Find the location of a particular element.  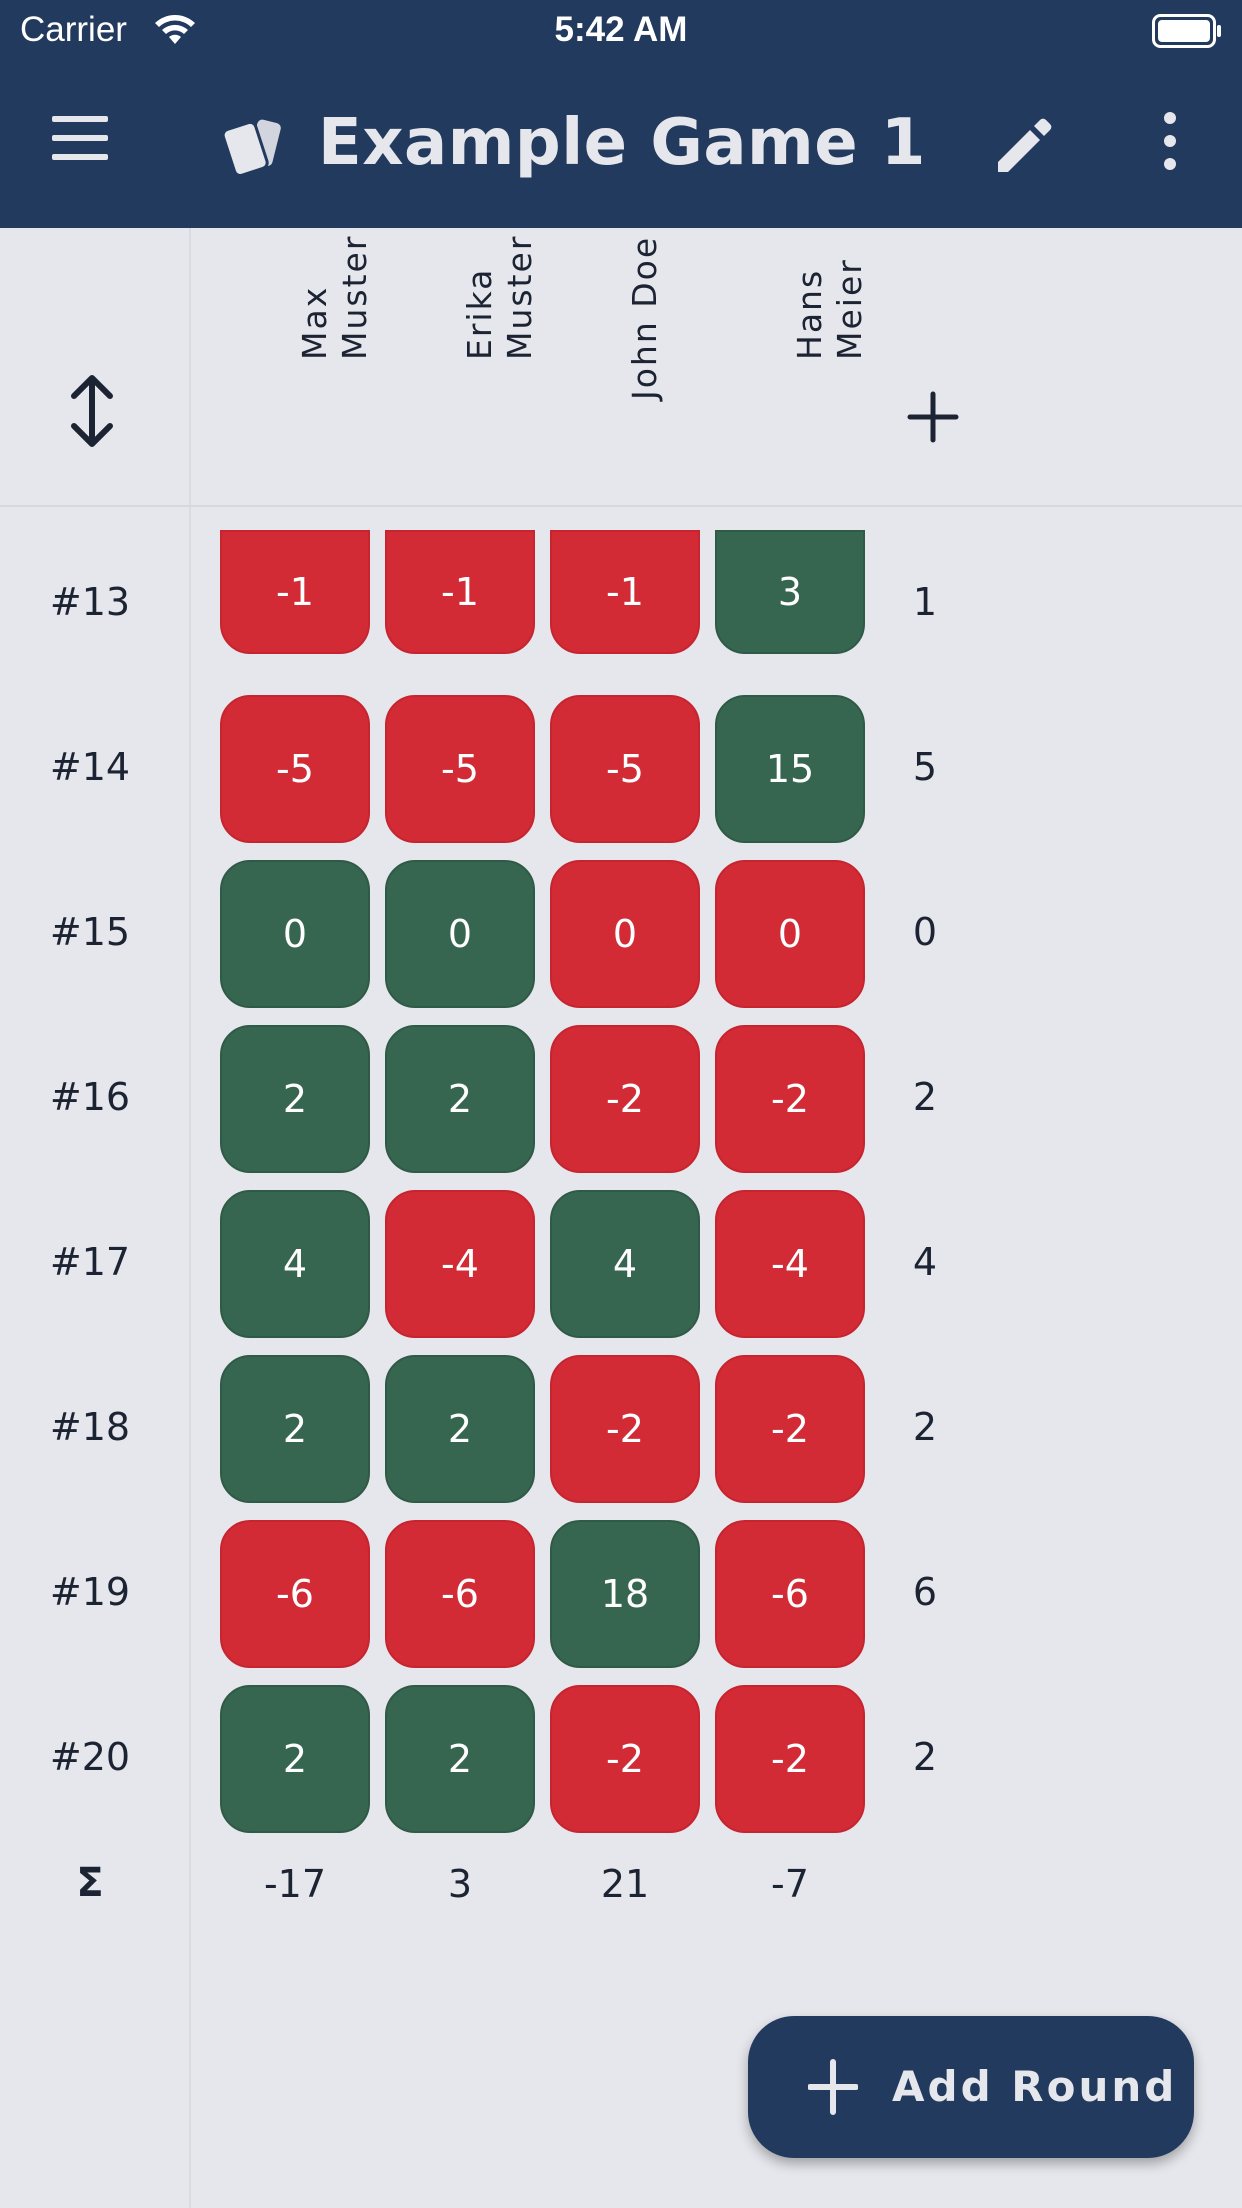

player-name: Hans Meier is located at coordinates (829, 309).